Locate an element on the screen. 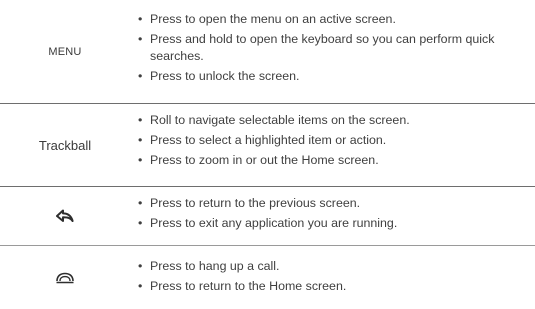 Image resolution: width=535 pixels, height=309 pixels. back-arrow-icon is located at coordinates (65, 215).